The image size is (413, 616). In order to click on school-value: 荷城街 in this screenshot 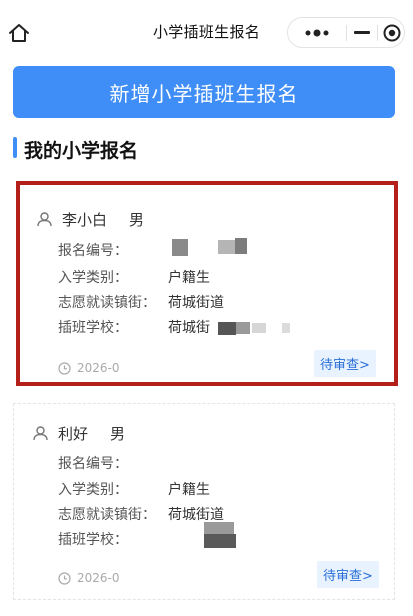, I will do `click(189, 328)`.